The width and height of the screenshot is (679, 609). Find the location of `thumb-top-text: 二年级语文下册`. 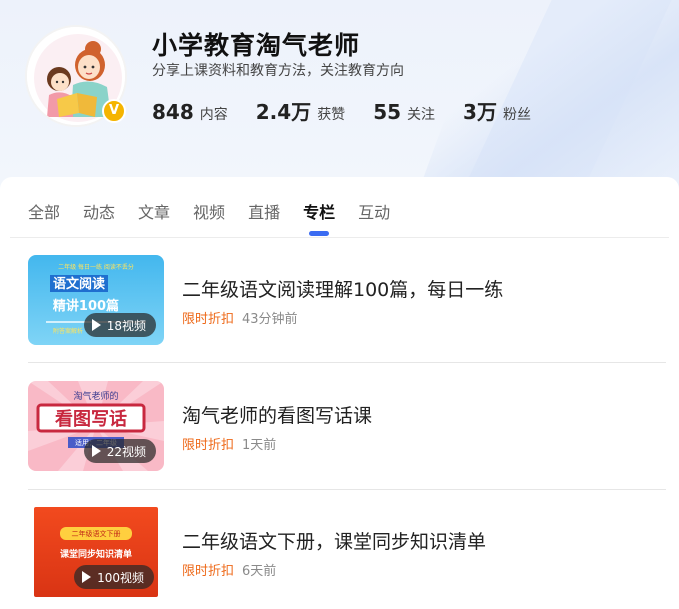

thumb-top-text: 二年级语文下册 is located at coordinates (96, 533).